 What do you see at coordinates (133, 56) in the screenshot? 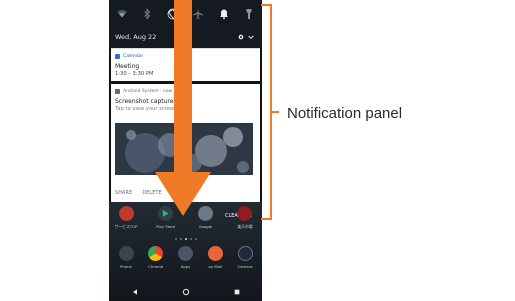
I see `notification-app-name: Calendar` at bounding box center [133, 56].